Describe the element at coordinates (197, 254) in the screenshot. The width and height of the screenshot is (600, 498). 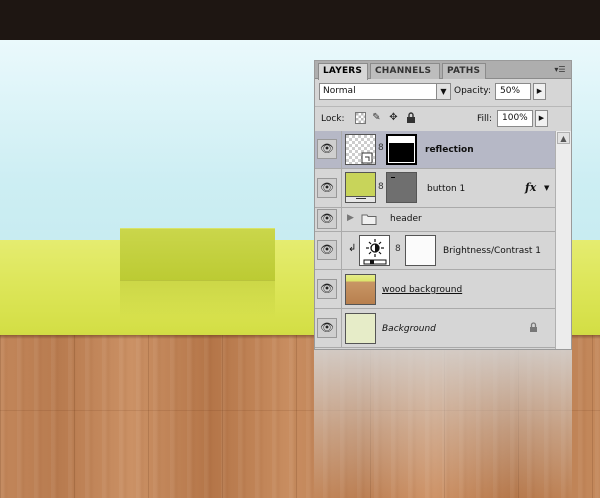
I see `canvas-green-button` at that location.